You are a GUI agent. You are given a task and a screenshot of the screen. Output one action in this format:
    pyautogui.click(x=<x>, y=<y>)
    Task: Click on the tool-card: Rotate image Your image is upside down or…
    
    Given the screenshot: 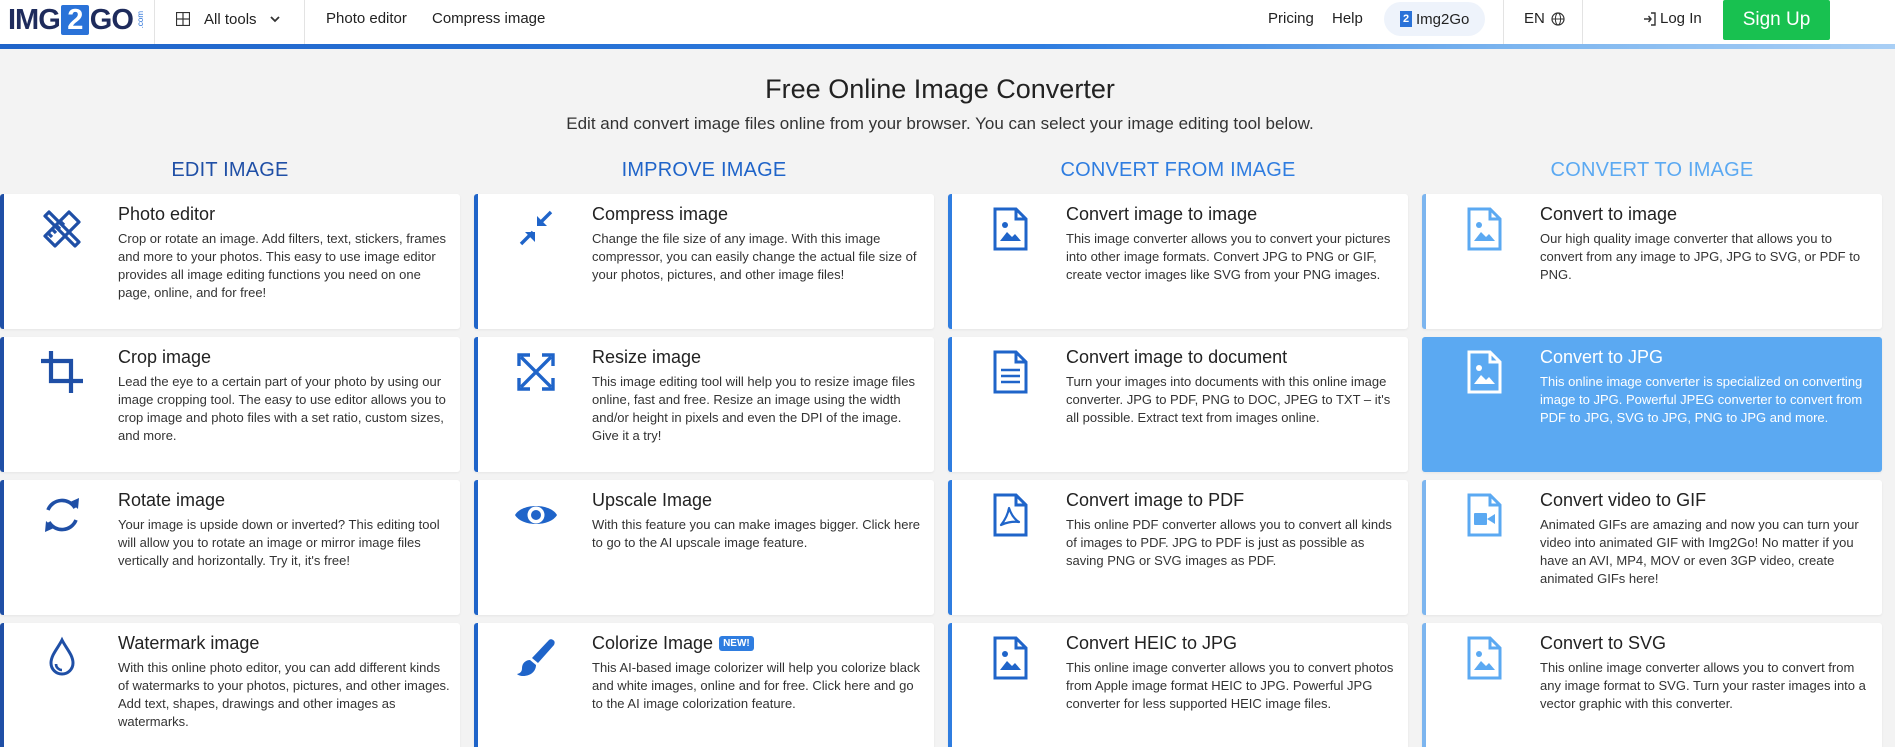 What is the action you would take?
    pyautogui.click(x=230, y=547)
    